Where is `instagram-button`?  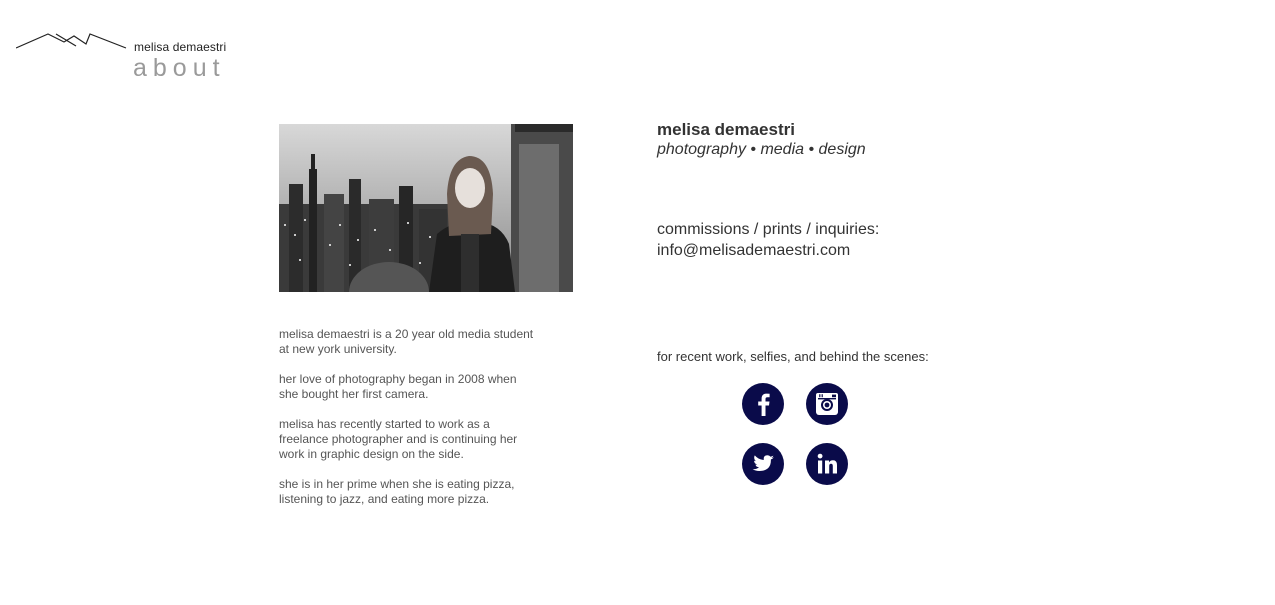
instagram-button is located at coordinates (827, 404).